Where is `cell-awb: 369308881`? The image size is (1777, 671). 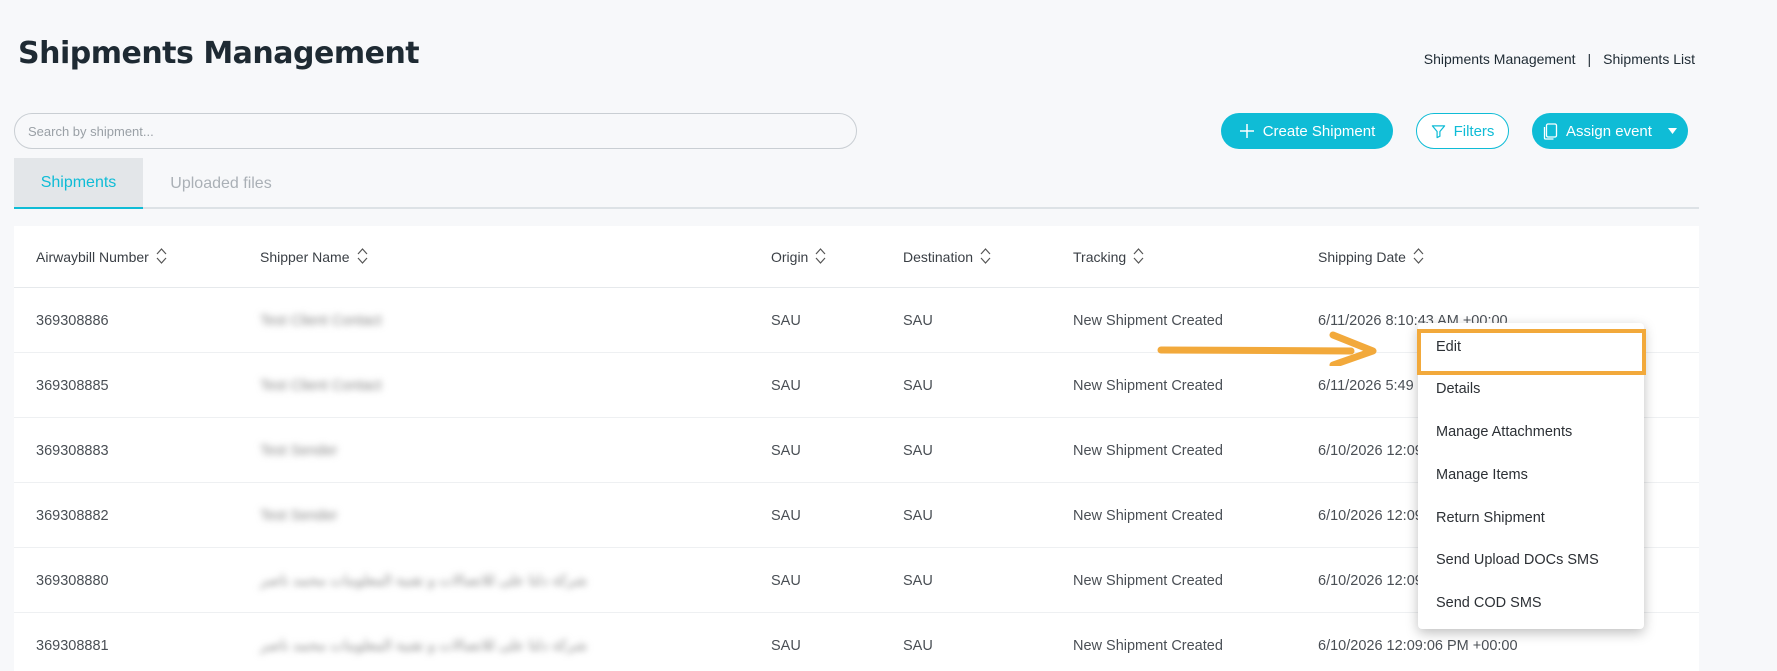
cell-awb: 369308881 is located at coordinates (72, 645).